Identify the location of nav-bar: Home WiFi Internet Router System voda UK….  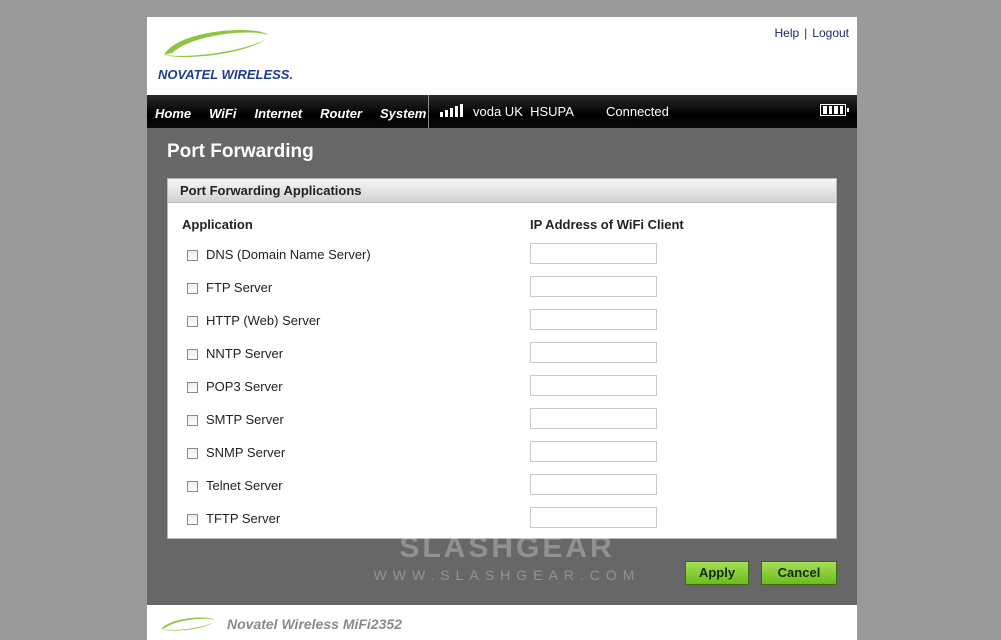
(502, 111).